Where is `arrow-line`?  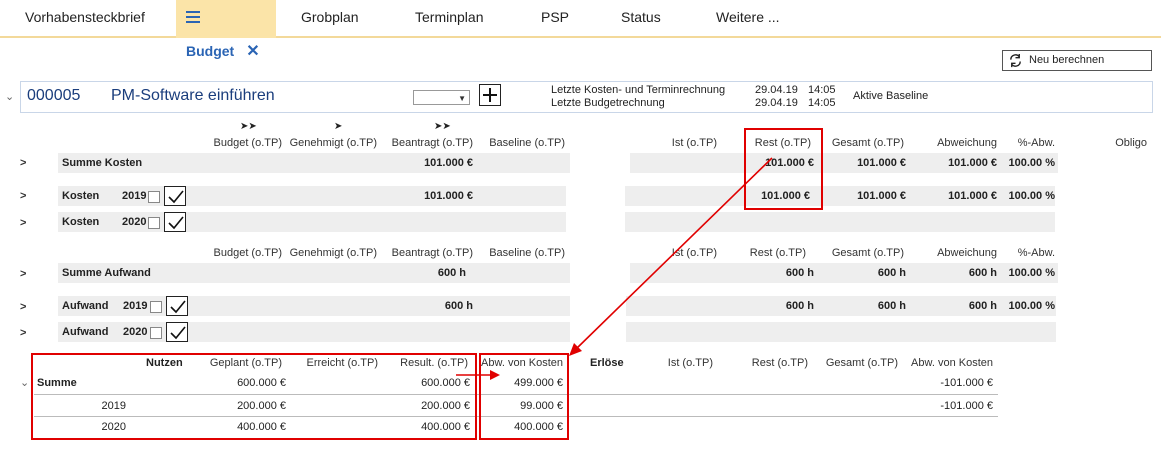 arrow-line is located at coordinates (673, 254).